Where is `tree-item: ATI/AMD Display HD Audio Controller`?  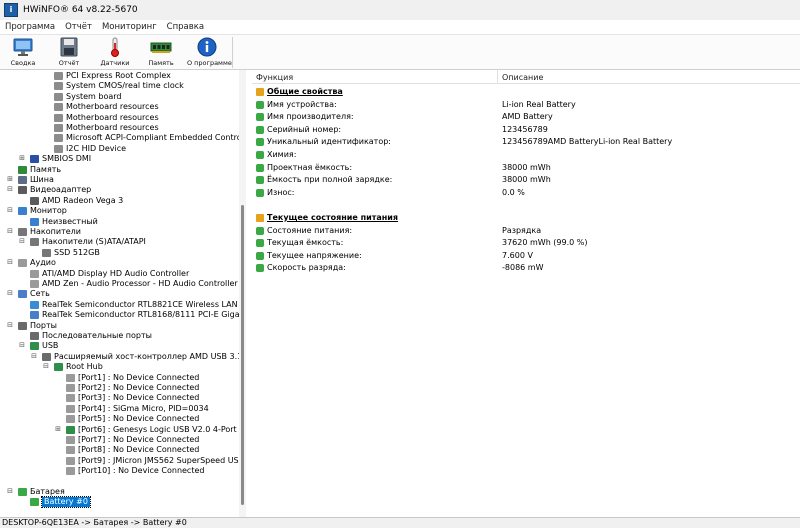
tree-item: ATI/AMD Display HD Audio Controller is located at coordinates (122, 274).